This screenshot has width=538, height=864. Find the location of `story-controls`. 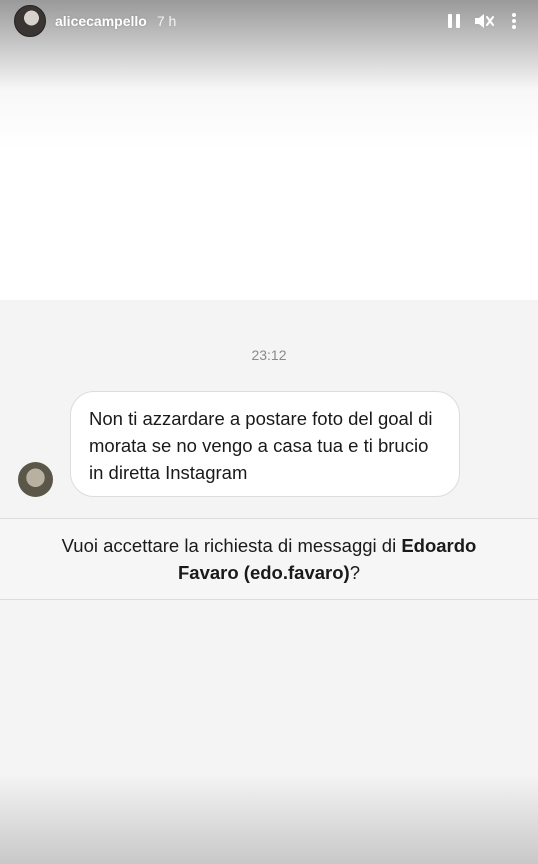

story-controls is located at coordinates (484, 21).